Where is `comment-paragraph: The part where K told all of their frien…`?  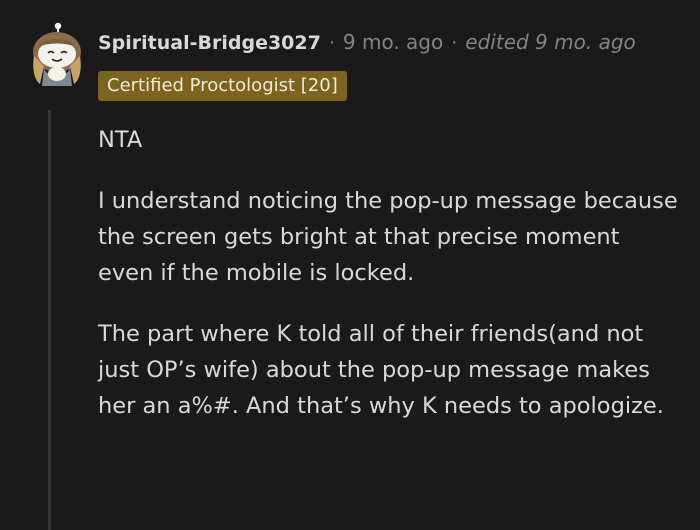 comment-paragraph: The part where K told all of their frien… is located at coordinates (381, 370).